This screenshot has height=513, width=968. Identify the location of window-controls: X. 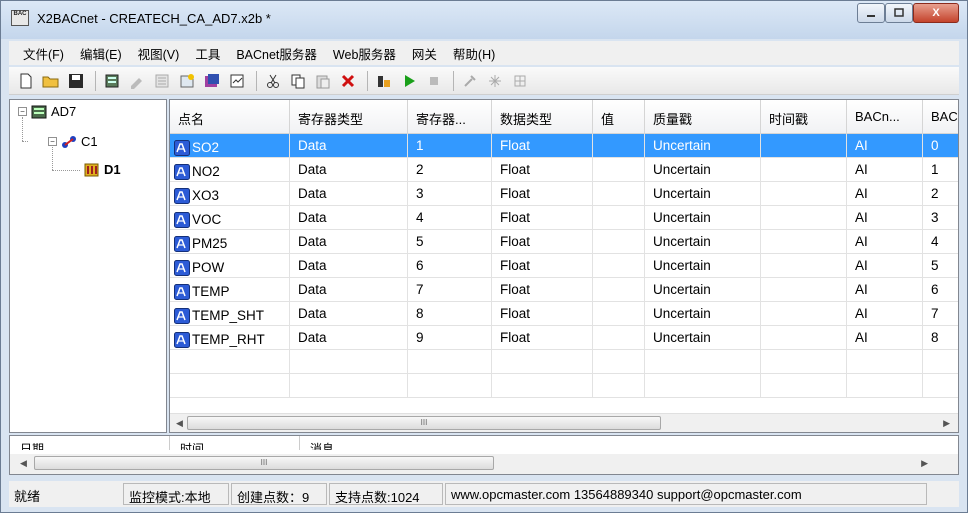
(908, 14).